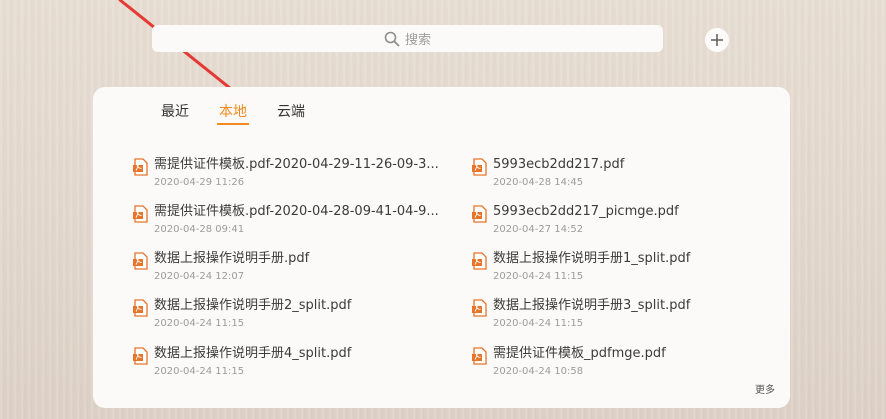  I want to click on file-name: 数据上报操作说明手册2_split.pdf, so click(253, 305).